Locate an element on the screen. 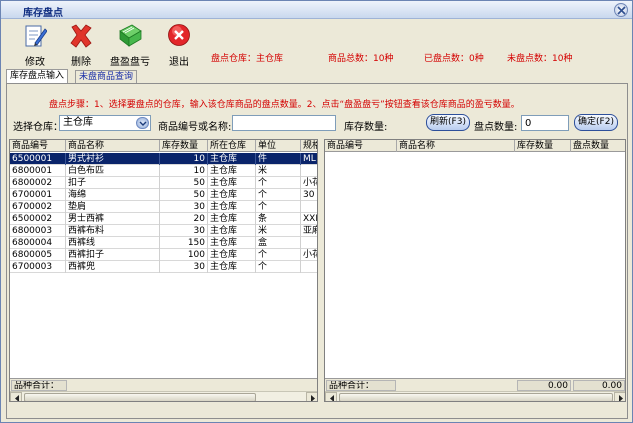  code-input is located at coordinates (285, 123).